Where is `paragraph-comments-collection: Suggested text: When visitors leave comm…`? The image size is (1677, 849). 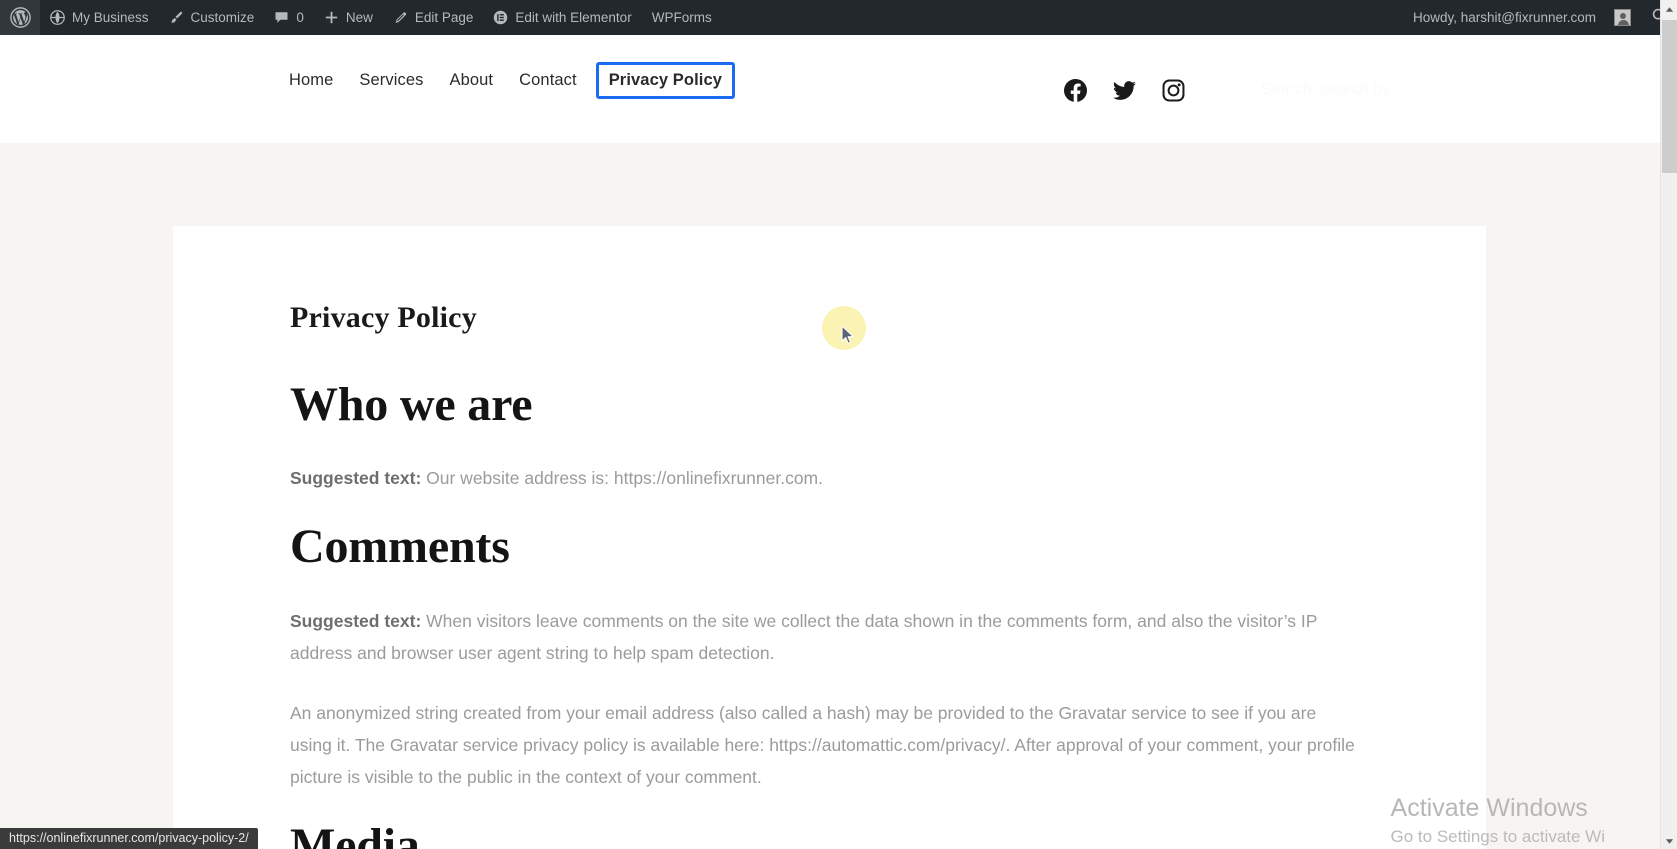
paragraph-comments-collection: Suggested text: When visitors leave comm… is located at coordinates (822, 637).